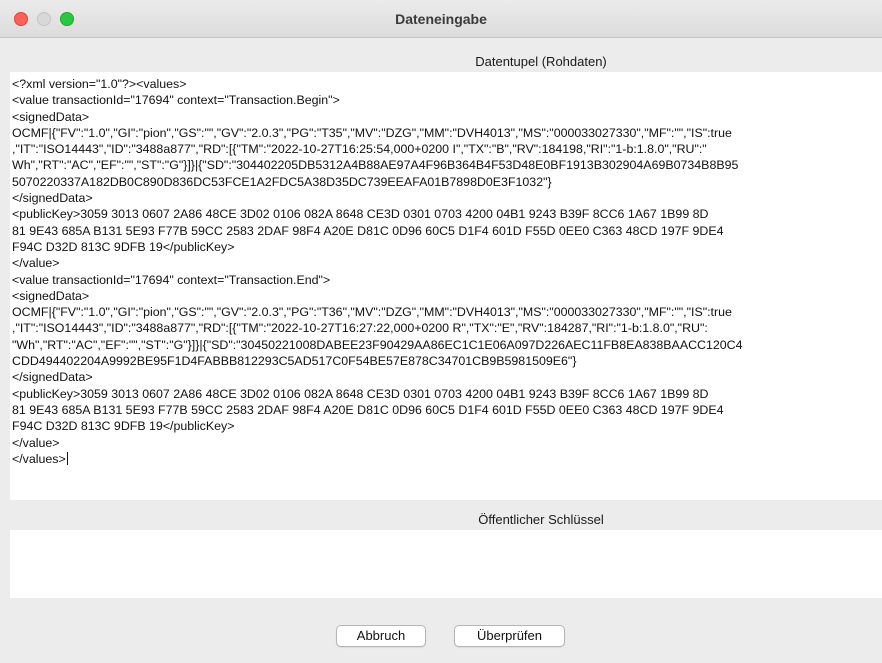  I want to click on raw-data-header: Datentupel (Rohdaten), so click(541, 61).